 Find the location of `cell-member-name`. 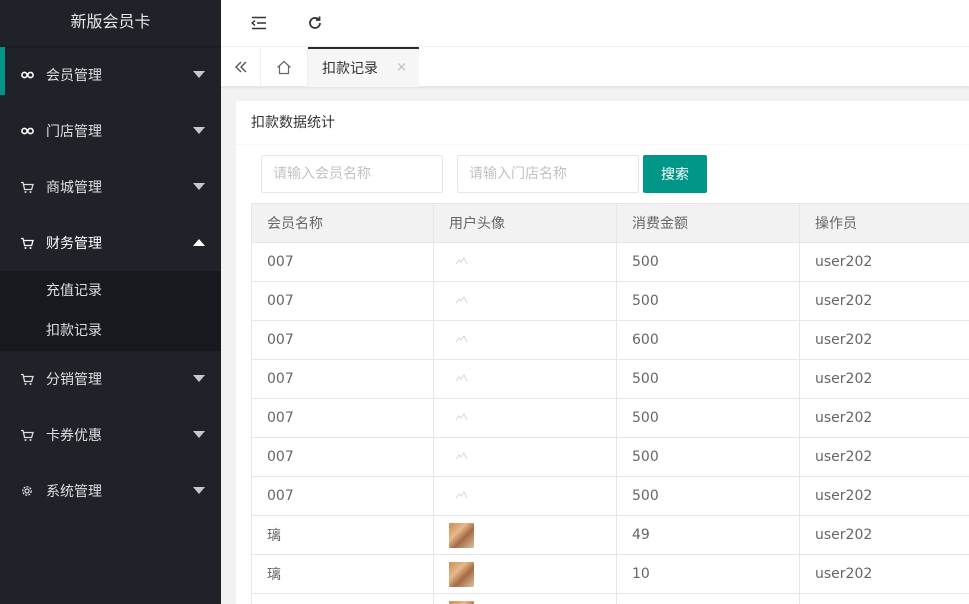

cell-member-name is located at coordinates (342, 598).